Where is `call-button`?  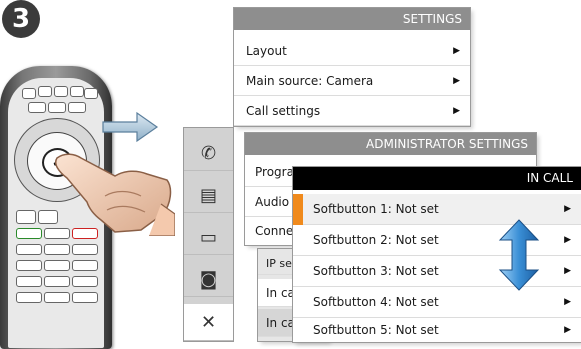 call-button is located at coordinates (29, 233).